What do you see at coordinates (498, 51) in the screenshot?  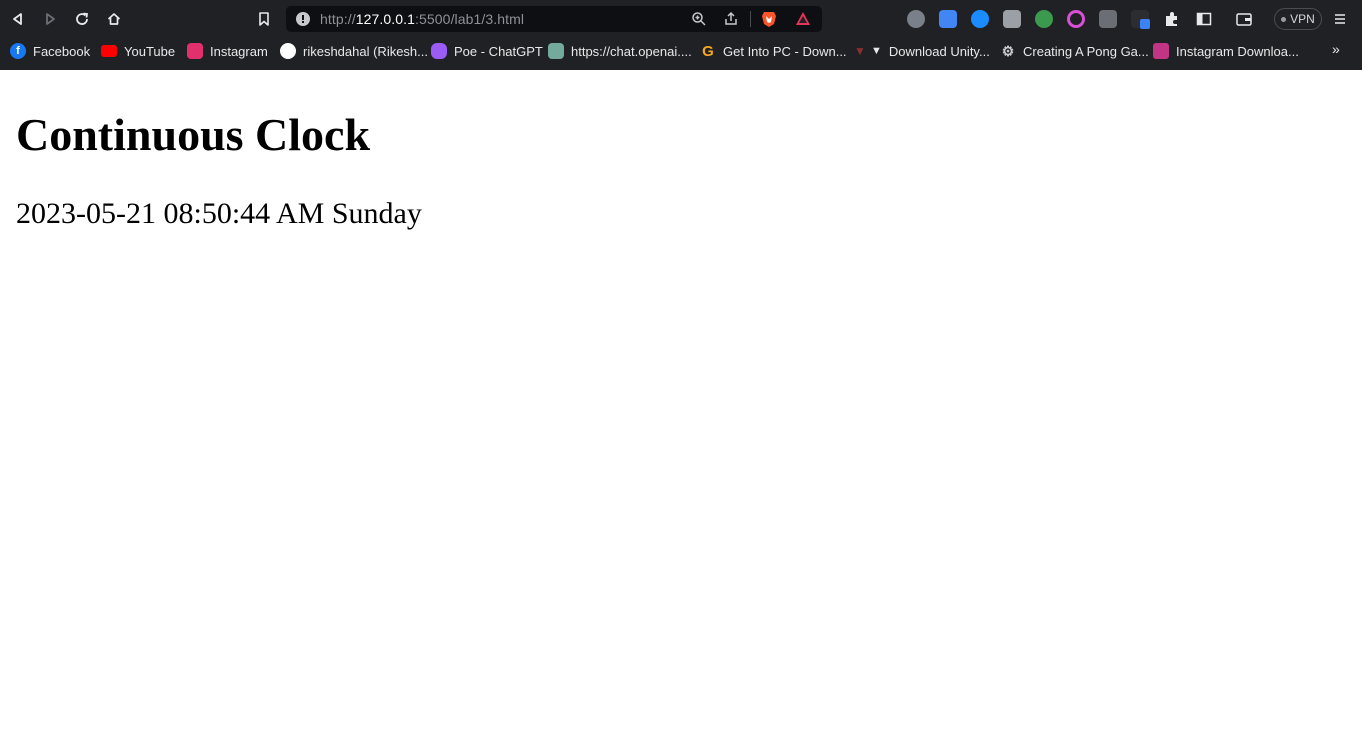 I see `bookmark-label: Poe - ChatGPT` at bounding box center [498, 51].